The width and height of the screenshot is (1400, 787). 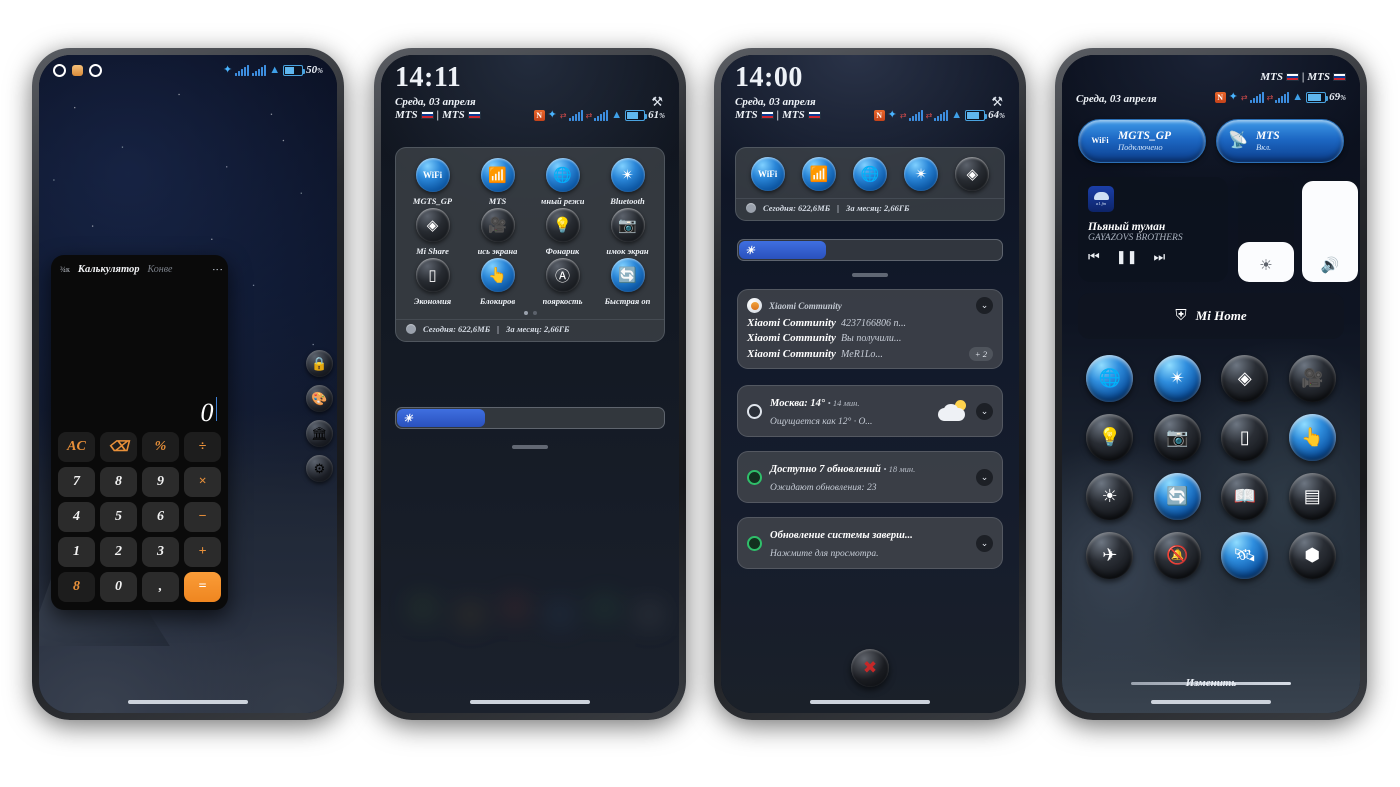 What do you see at coordinates (534, 313) in the screenshot?
I see `page-dot` at bounding box center [534, 313].